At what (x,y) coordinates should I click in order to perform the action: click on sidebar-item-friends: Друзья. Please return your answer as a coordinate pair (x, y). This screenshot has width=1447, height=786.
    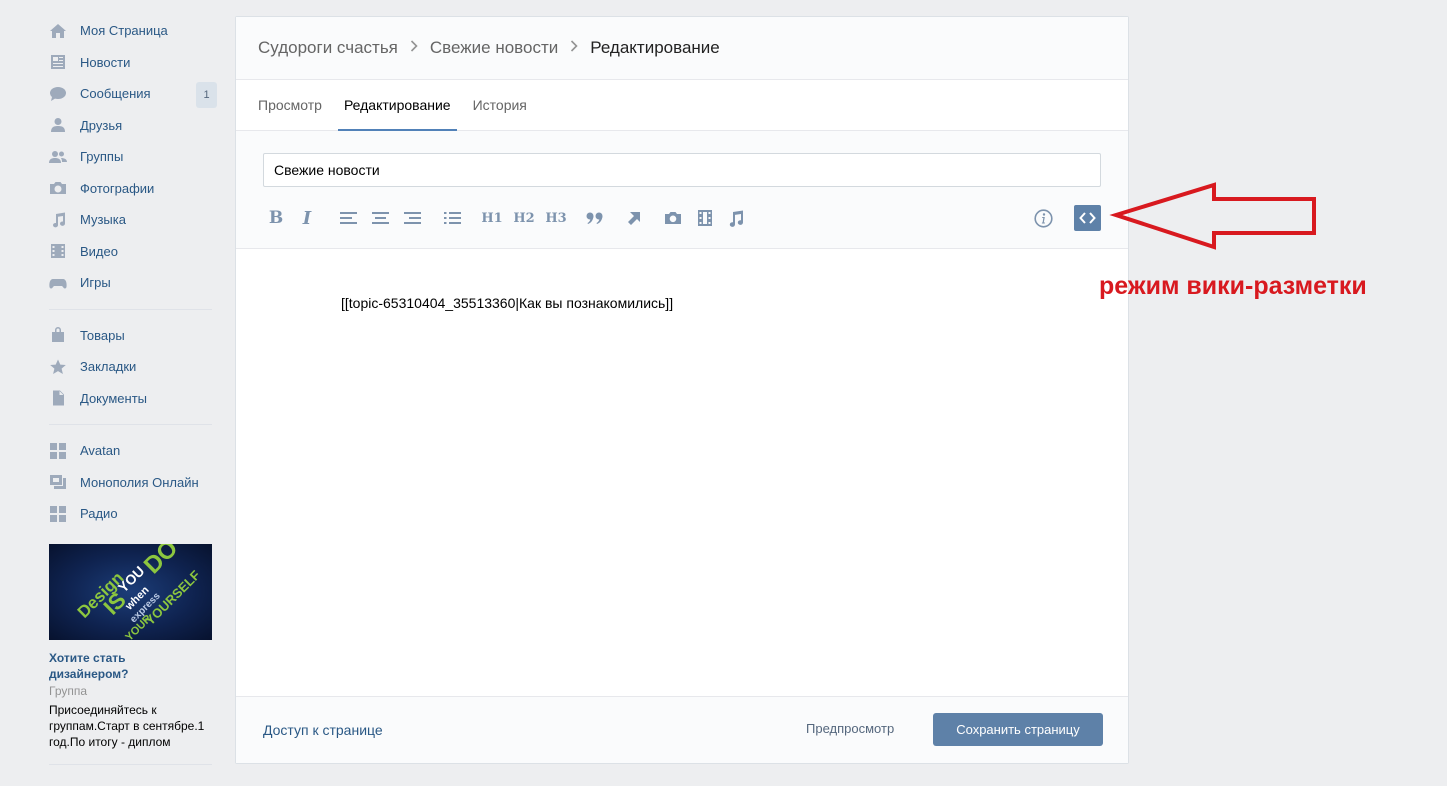
    Looking at the image, I should click on (130, 126).